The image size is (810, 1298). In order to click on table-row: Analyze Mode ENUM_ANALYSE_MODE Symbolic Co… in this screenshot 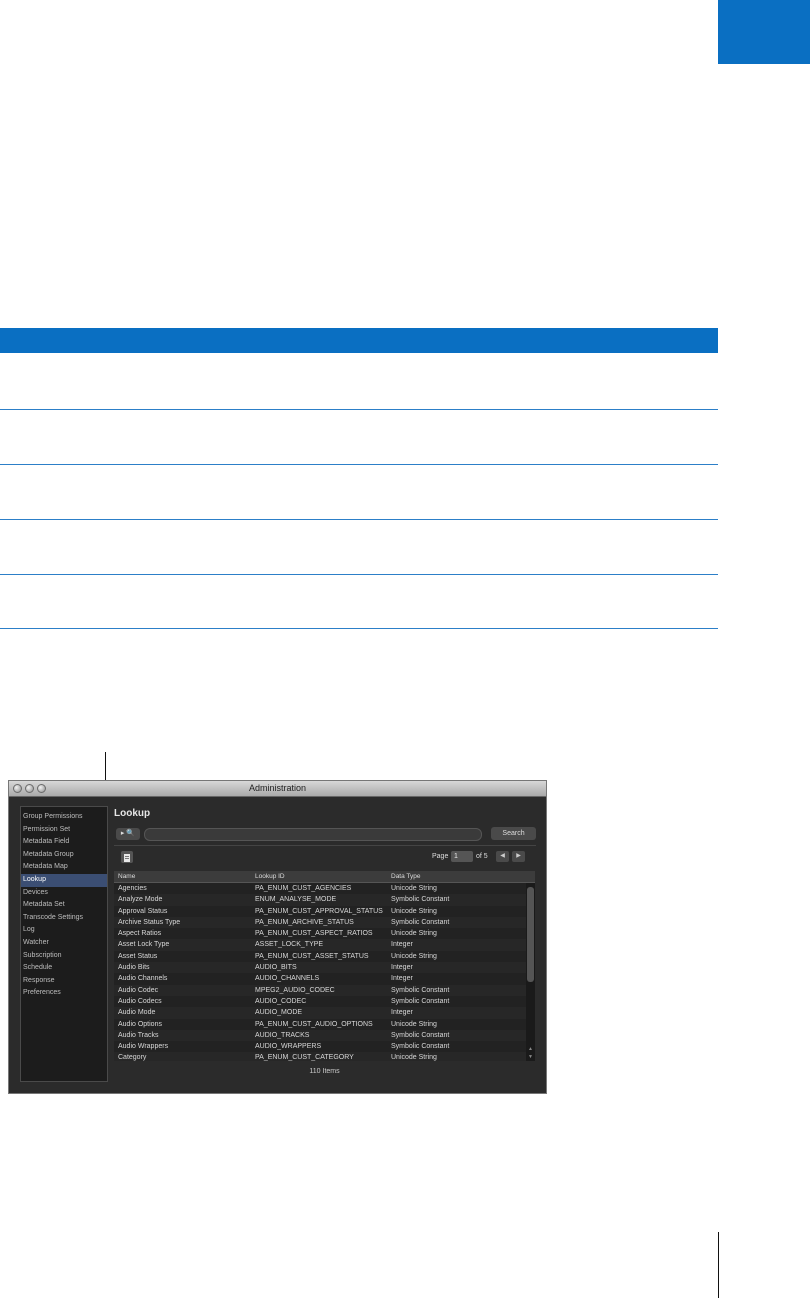, I will do `click(320, 900)`.